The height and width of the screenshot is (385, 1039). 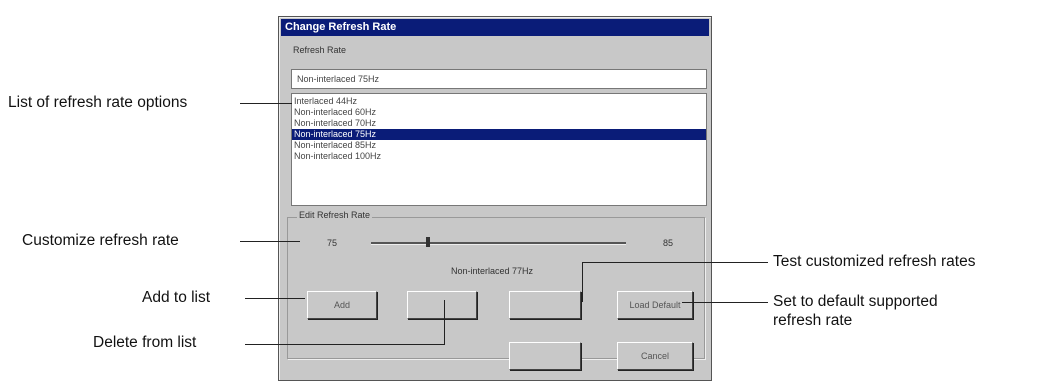 I want to click on refresh-rate-option: Non-interlaced 100Hz, so click(x=499, y=156).